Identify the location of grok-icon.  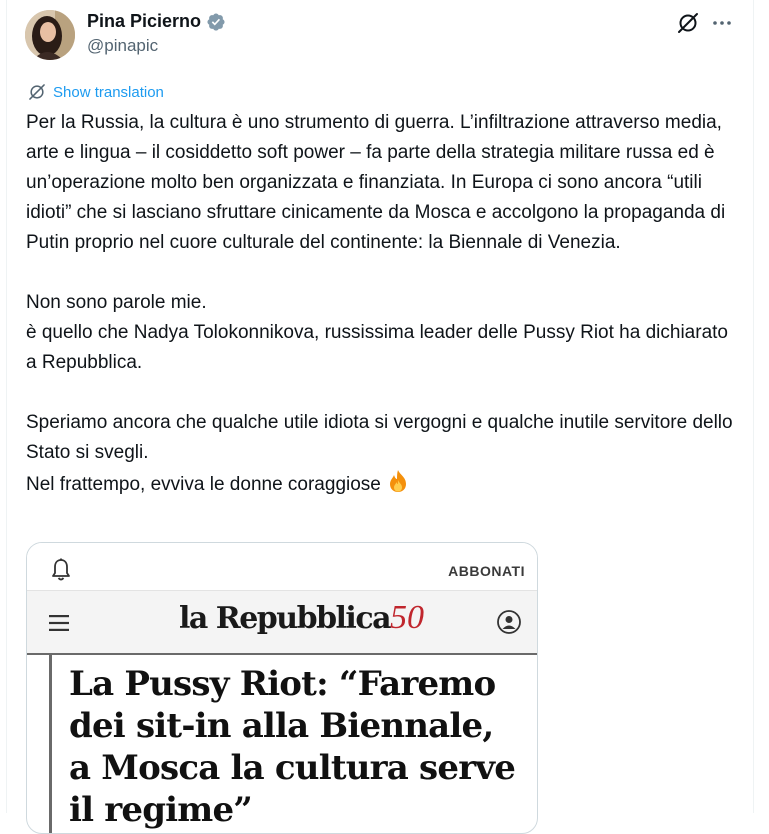
(688, 23).